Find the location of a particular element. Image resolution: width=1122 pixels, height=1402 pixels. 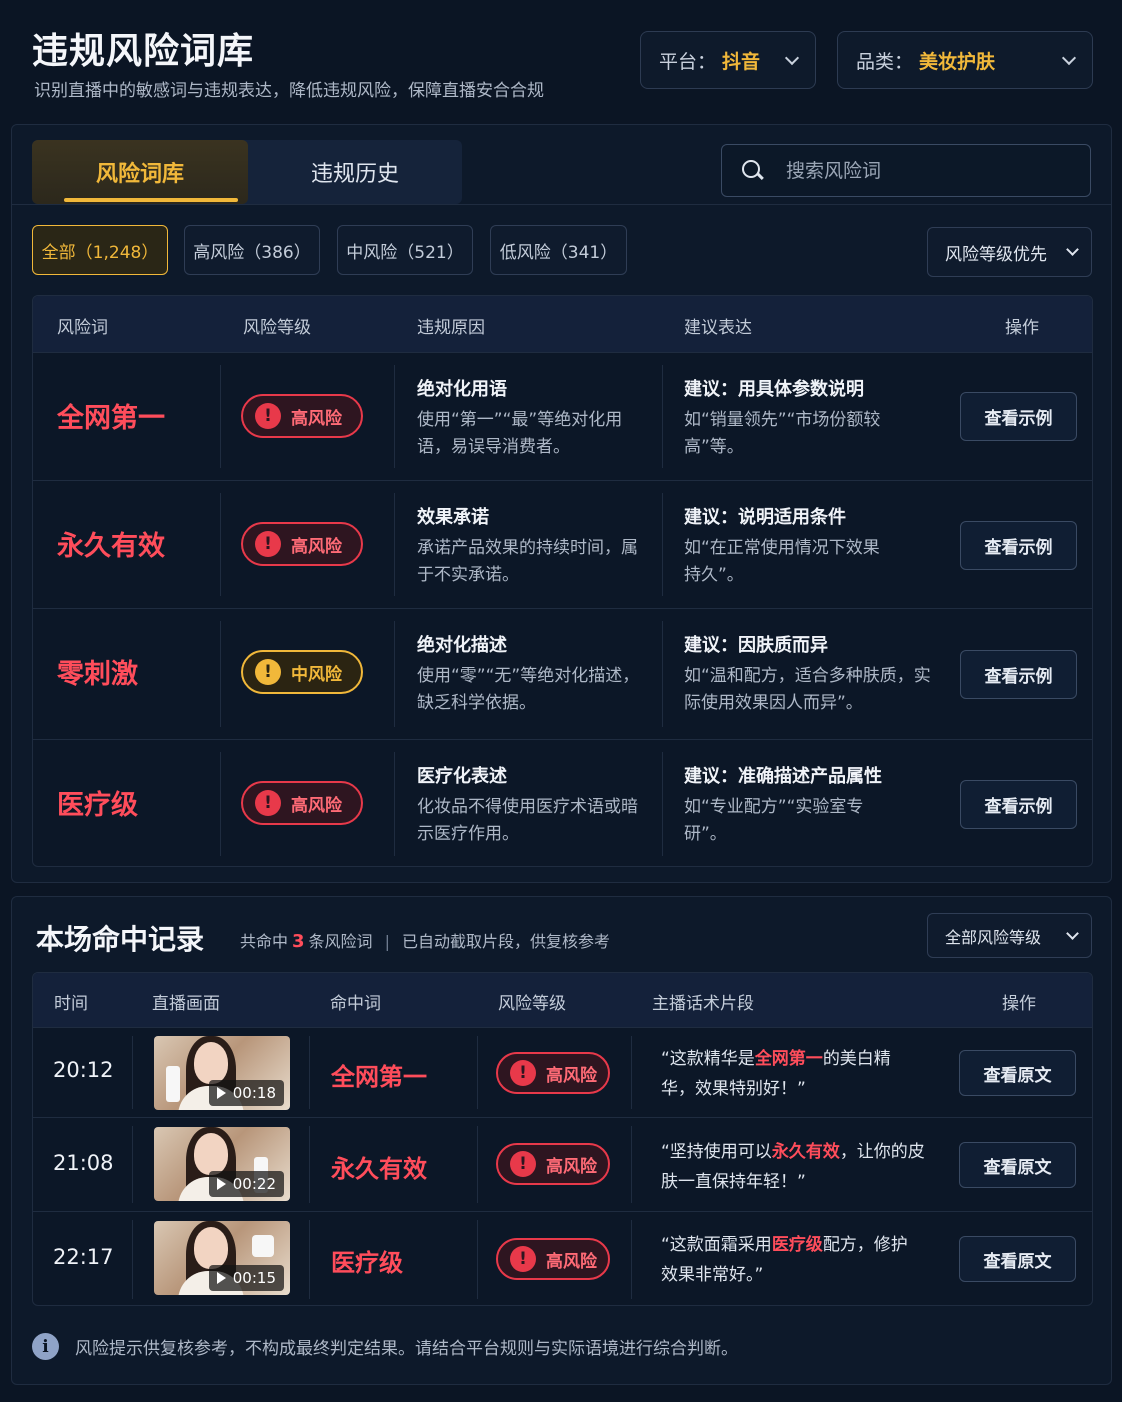

hit-count: 3 is located at coordinates (298, 941).